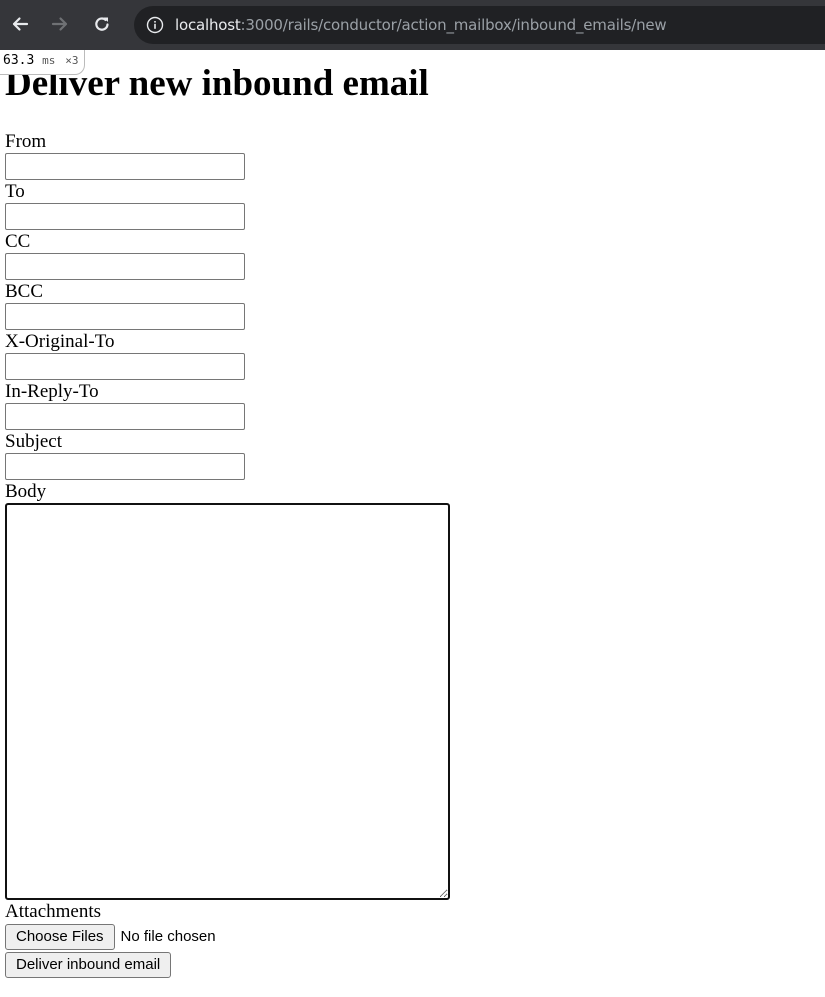 This screenshot has height=997, width=825. I want to click on bcc-input, so click(125, 316).